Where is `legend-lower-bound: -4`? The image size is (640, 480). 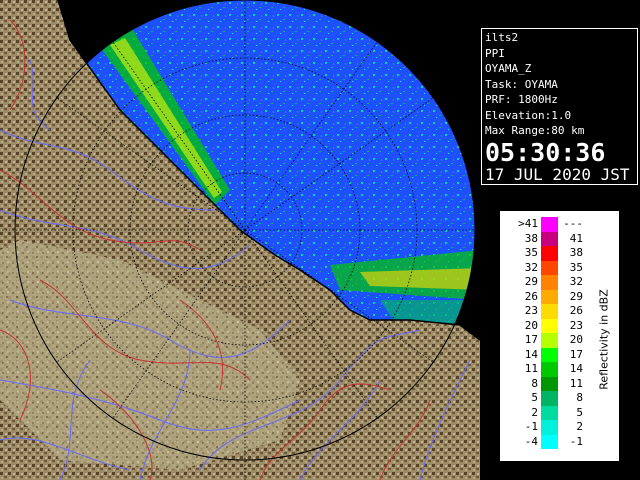 legend-lower-bound: -4 is located at coordinates (531, 441).